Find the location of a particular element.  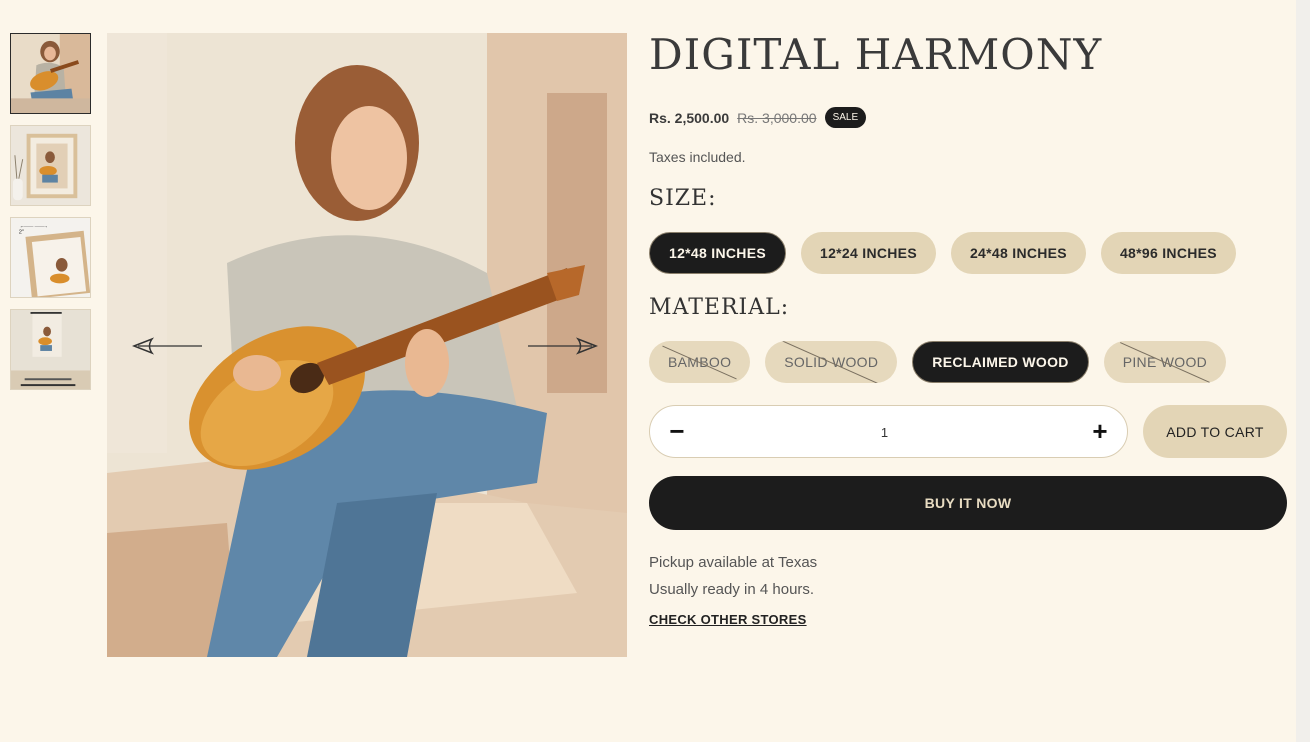

material-label: MATERIAL: is located at coordinates (719, 307).